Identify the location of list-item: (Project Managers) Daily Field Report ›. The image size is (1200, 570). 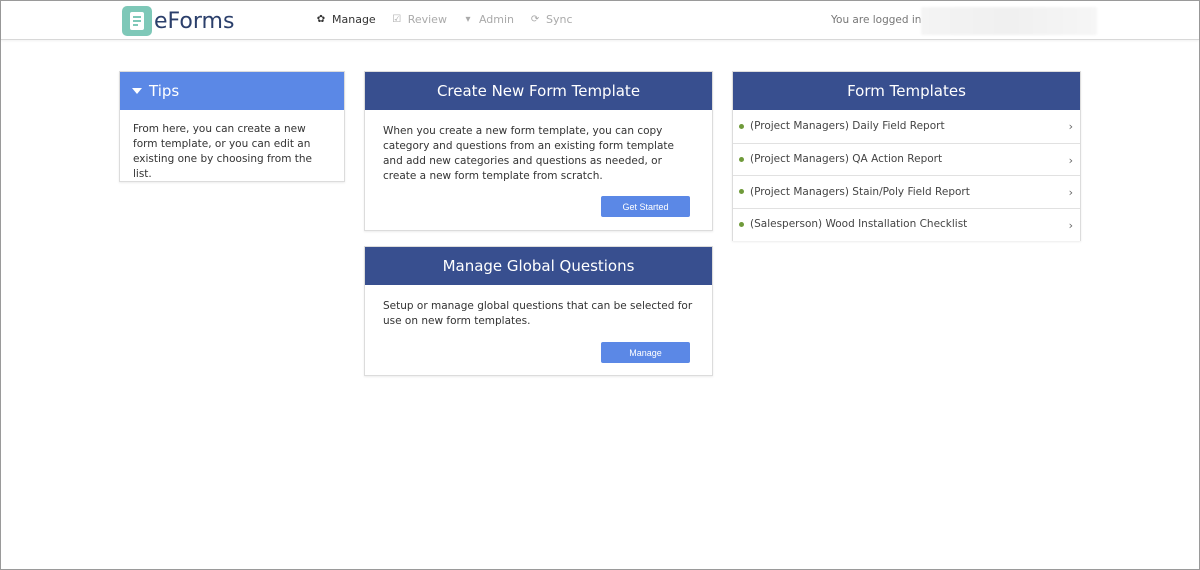
(906, 126).